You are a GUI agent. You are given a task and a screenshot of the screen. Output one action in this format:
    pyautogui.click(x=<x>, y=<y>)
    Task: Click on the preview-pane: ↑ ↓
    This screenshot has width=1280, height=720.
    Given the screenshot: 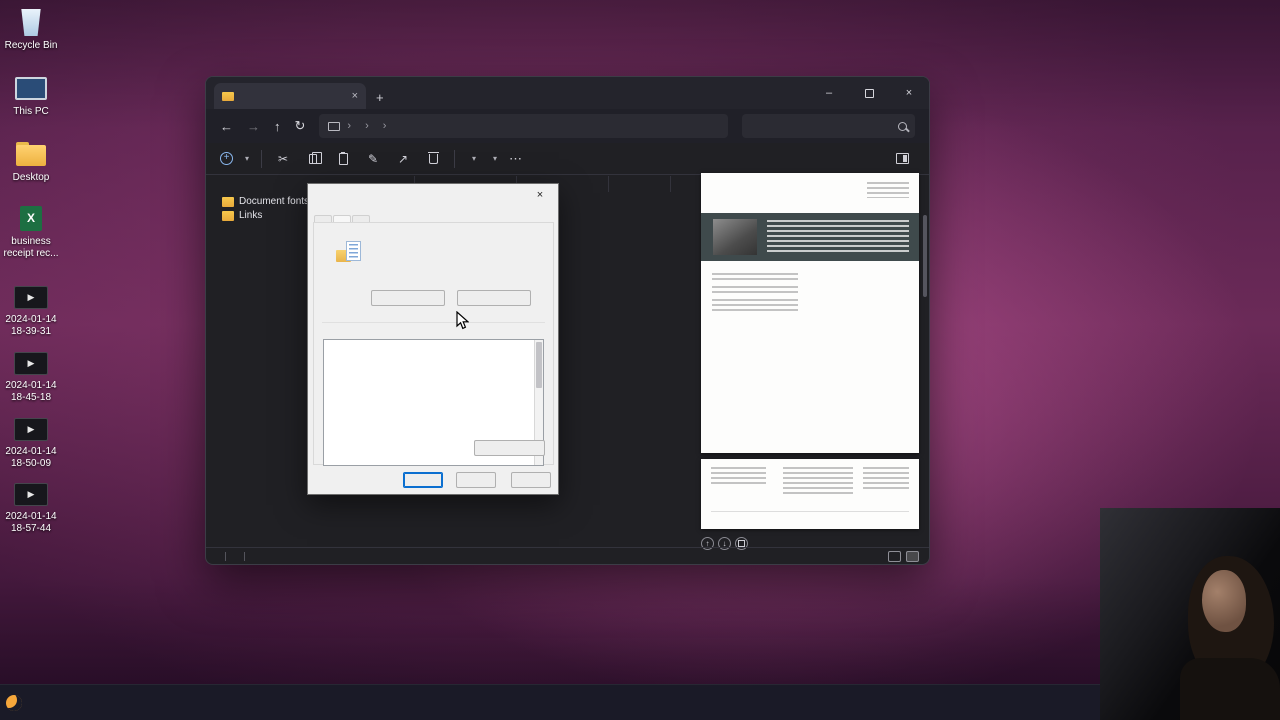 What is the action you would take?
    pyautogui.click(x=810, y=363)
    